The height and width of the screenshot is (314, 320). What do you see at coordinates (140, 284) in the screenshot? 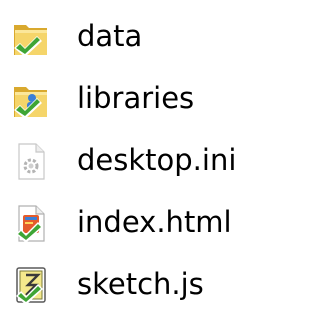
I see `file-name: sketch.js` at bounding box center [140, 284].